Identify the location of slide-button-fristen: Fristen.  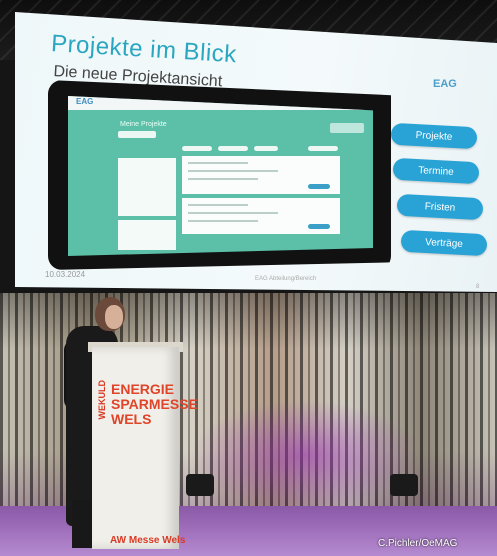
(440, 207).